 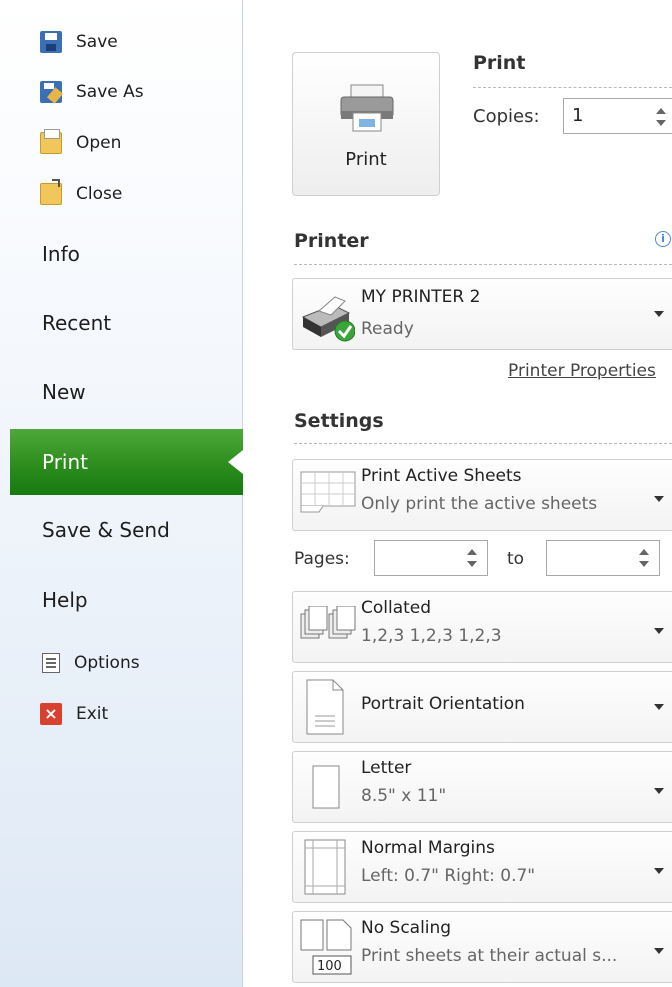 I want to click on nav-new: New, so click(x=64, y=392).